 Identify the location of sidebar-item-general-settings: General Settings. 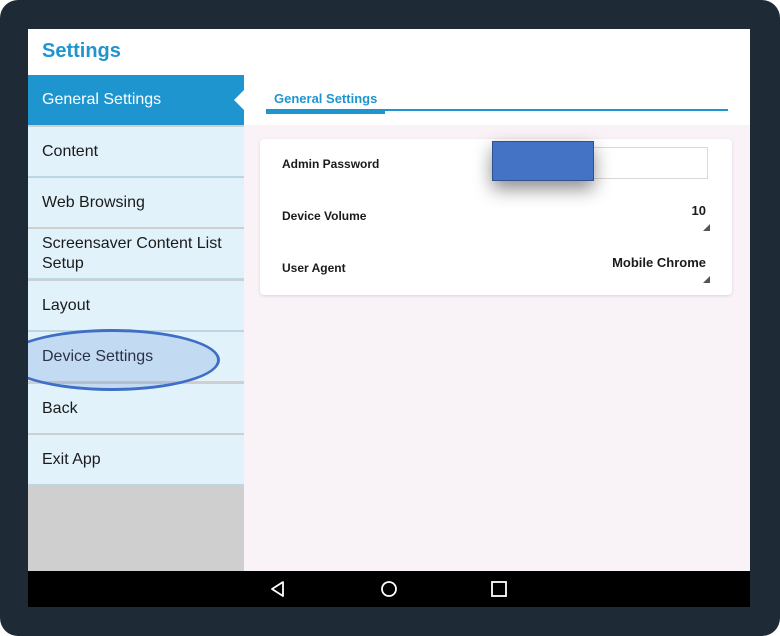
(136, 100).